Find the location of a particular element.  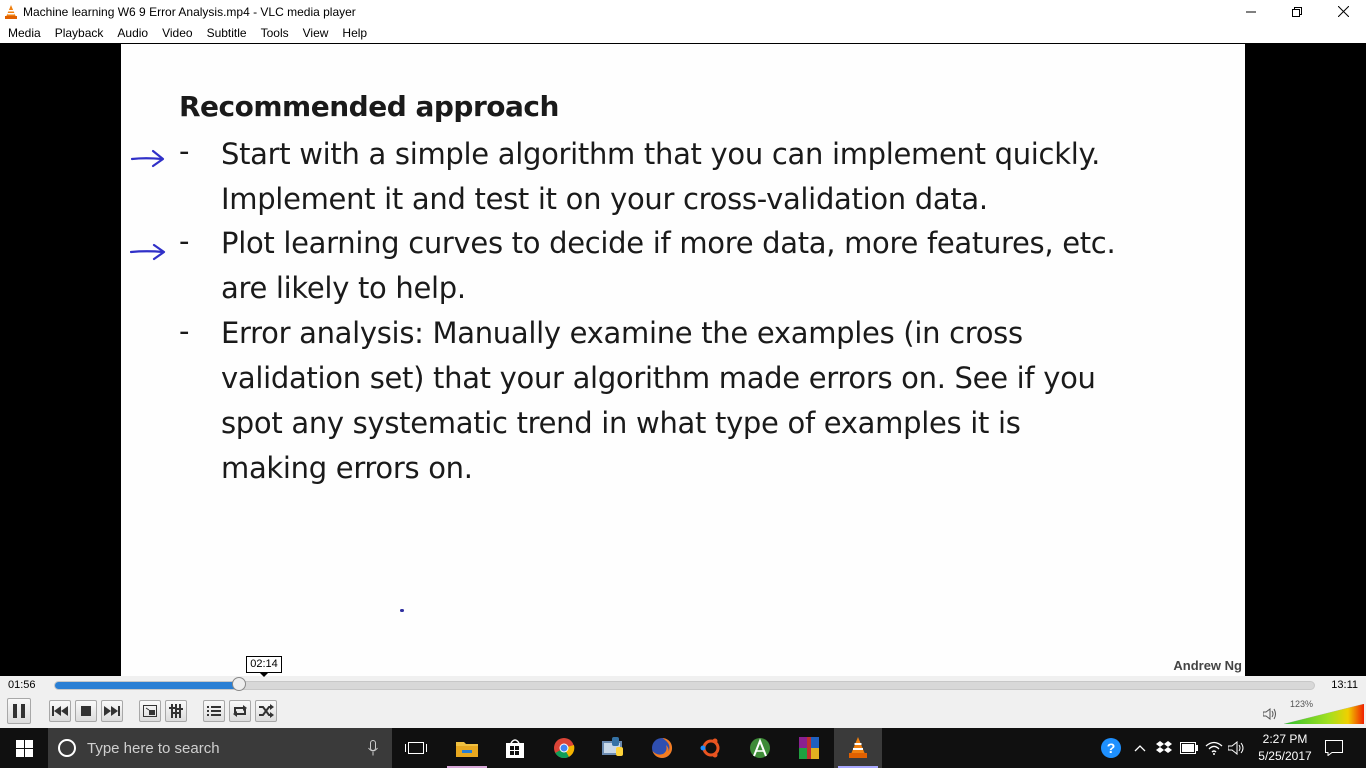

minimize-icon is located at coordinates (1251, 11).